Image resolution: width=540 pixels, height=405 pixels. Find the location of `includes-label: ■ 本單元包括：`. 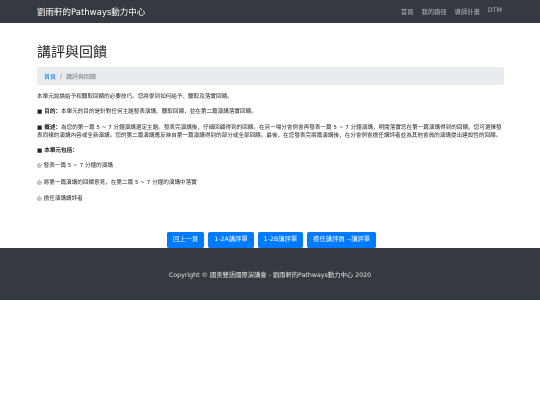

includes-label: ■ 本單元包括： is located at coordinates (57, 151).